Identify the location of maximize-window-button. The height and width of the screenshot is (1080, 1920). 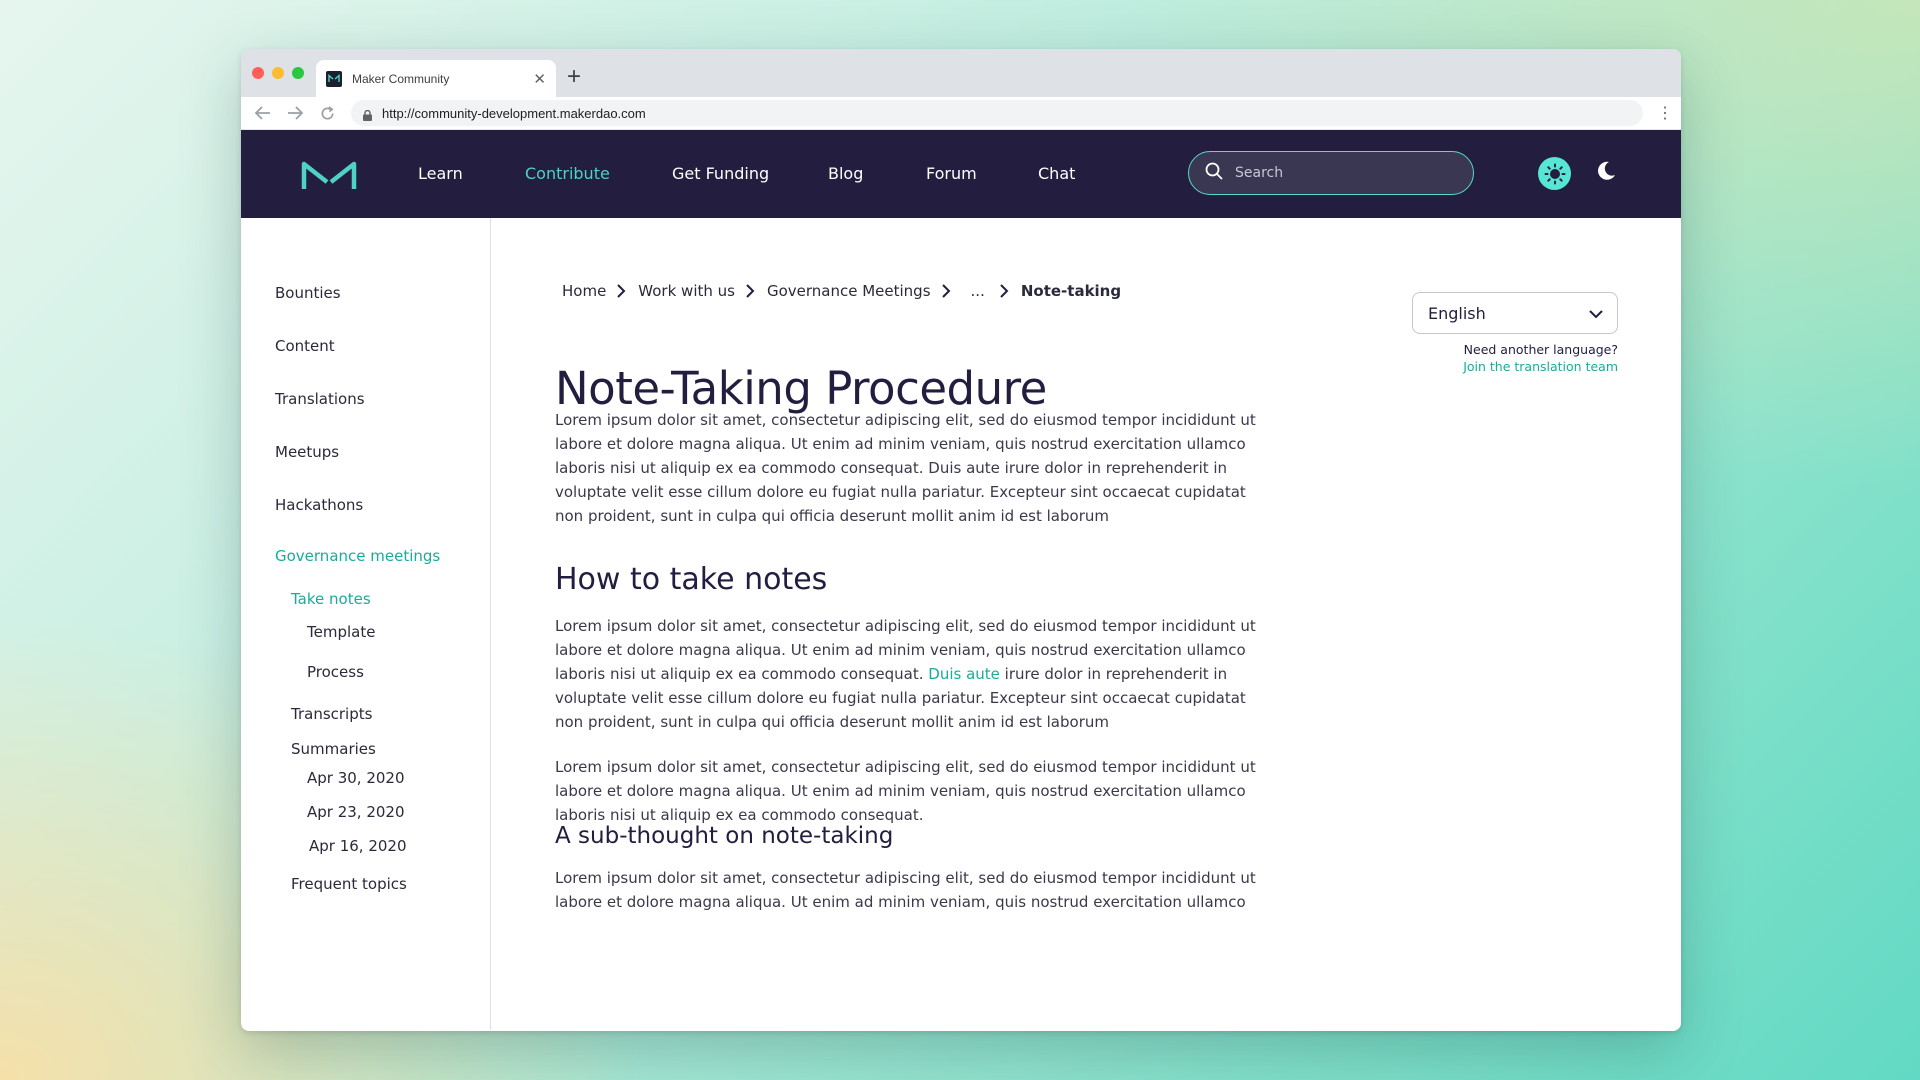
(298, 73).